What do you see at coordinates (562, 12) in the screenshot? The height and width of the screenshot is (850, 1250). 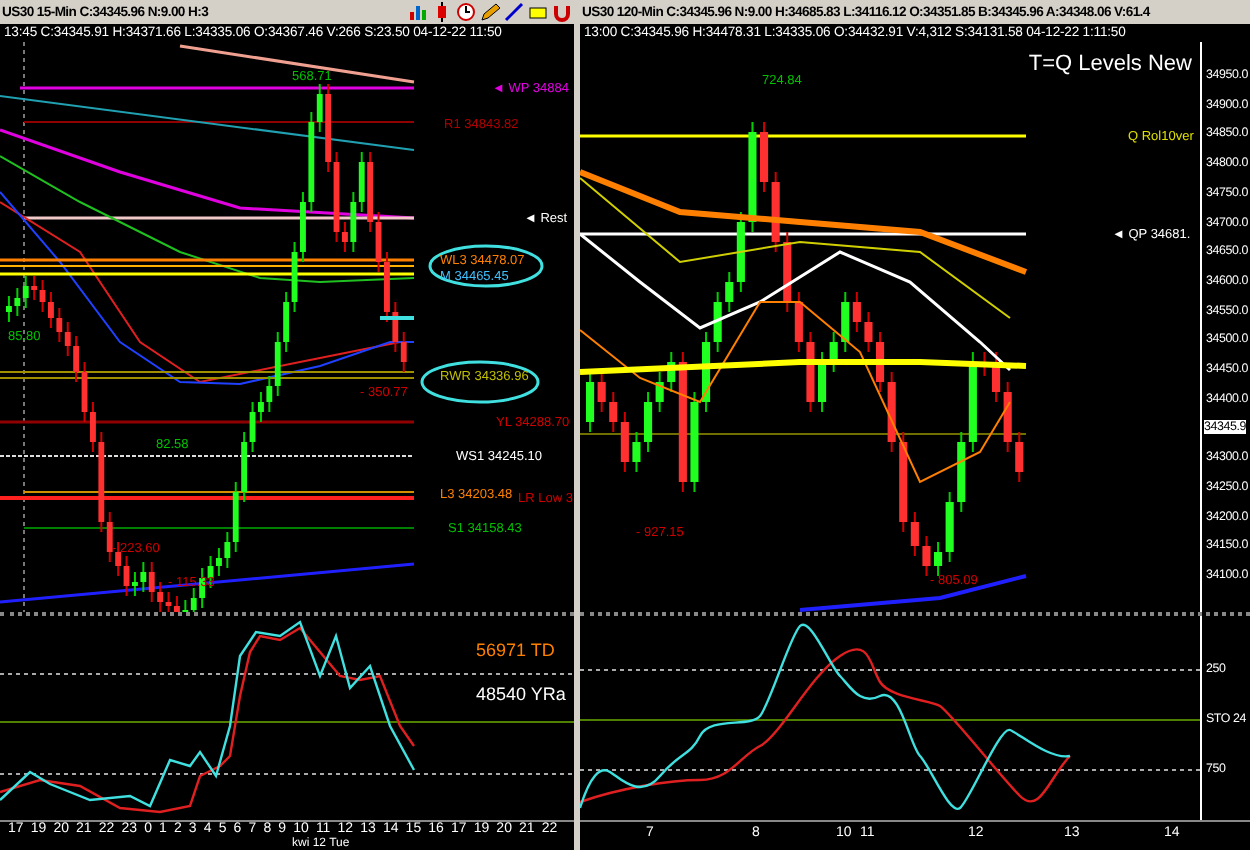 I see `magnet-icon` at bounding box center [562, 12].